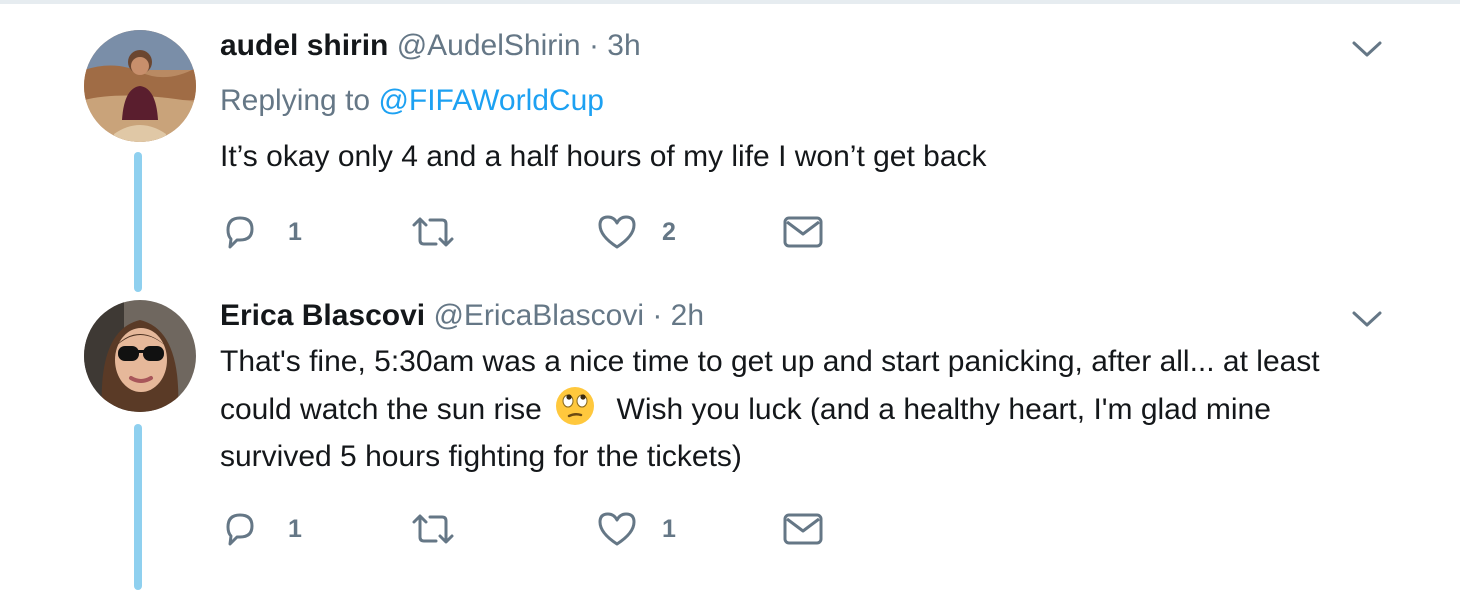 Image resolution: width=1460 pixels, height=595 pixels. I want to click on username: @EricaBlascovi, so click(538, 315).